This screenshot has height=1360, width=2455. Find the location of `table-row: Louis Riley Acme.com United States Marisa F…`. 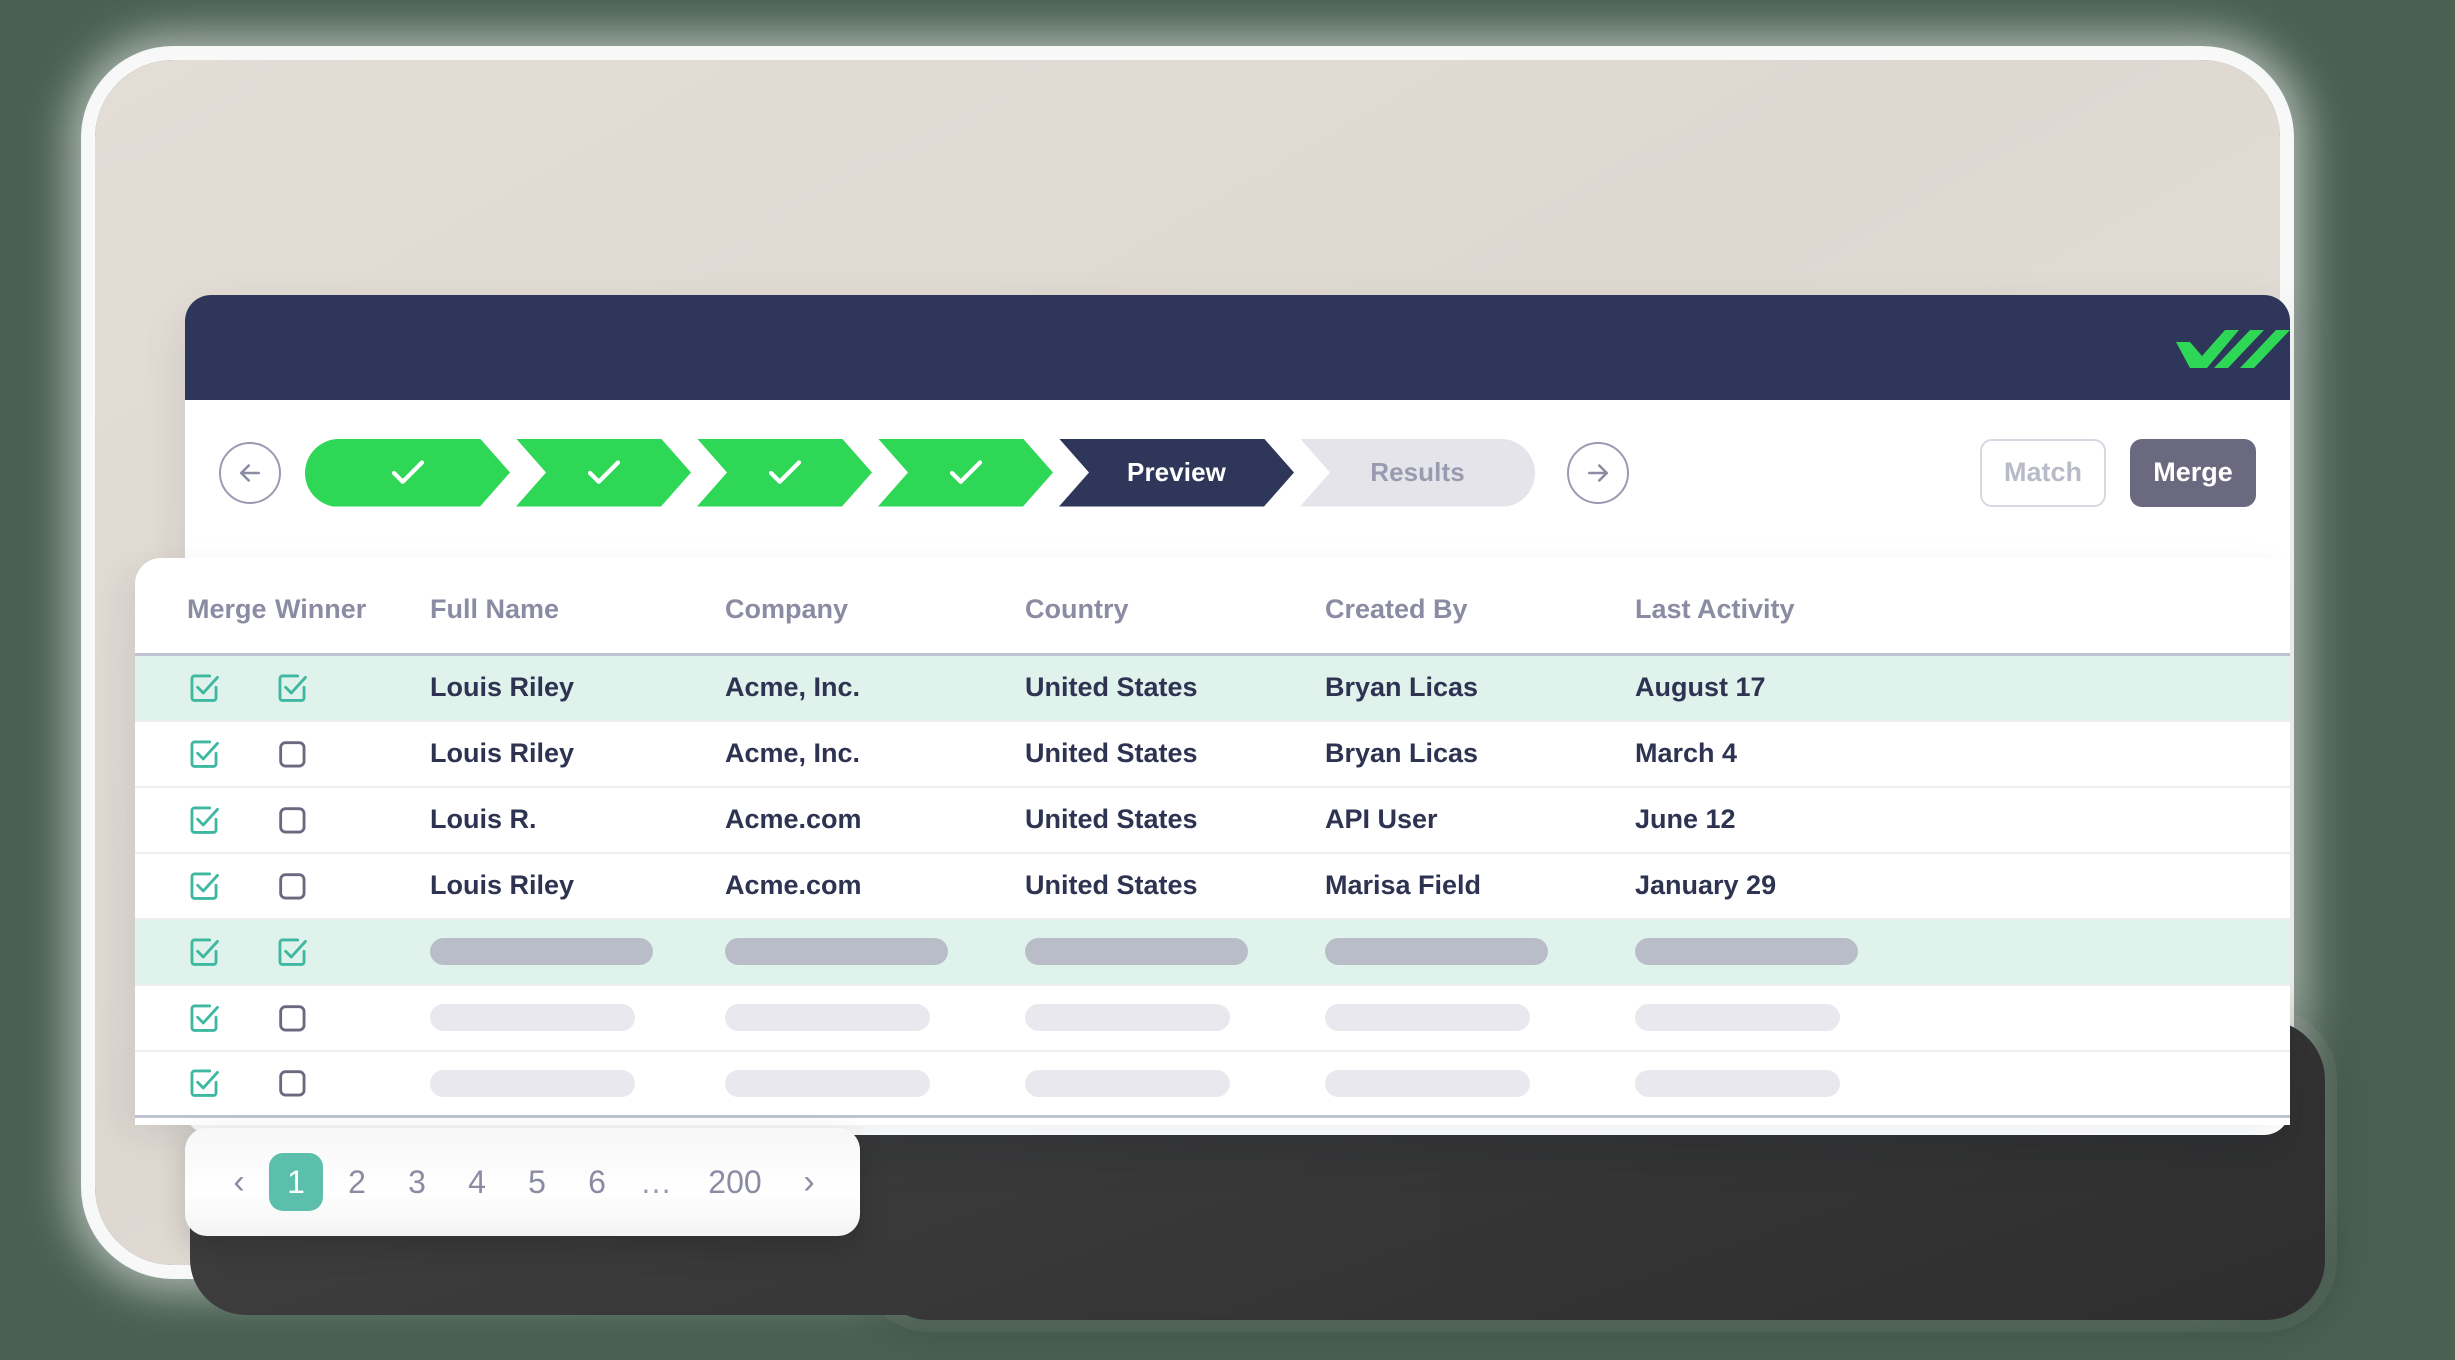

table-row: Louis Riley Acme.com United States Marisa F… is located at coordinates (1212, 886).